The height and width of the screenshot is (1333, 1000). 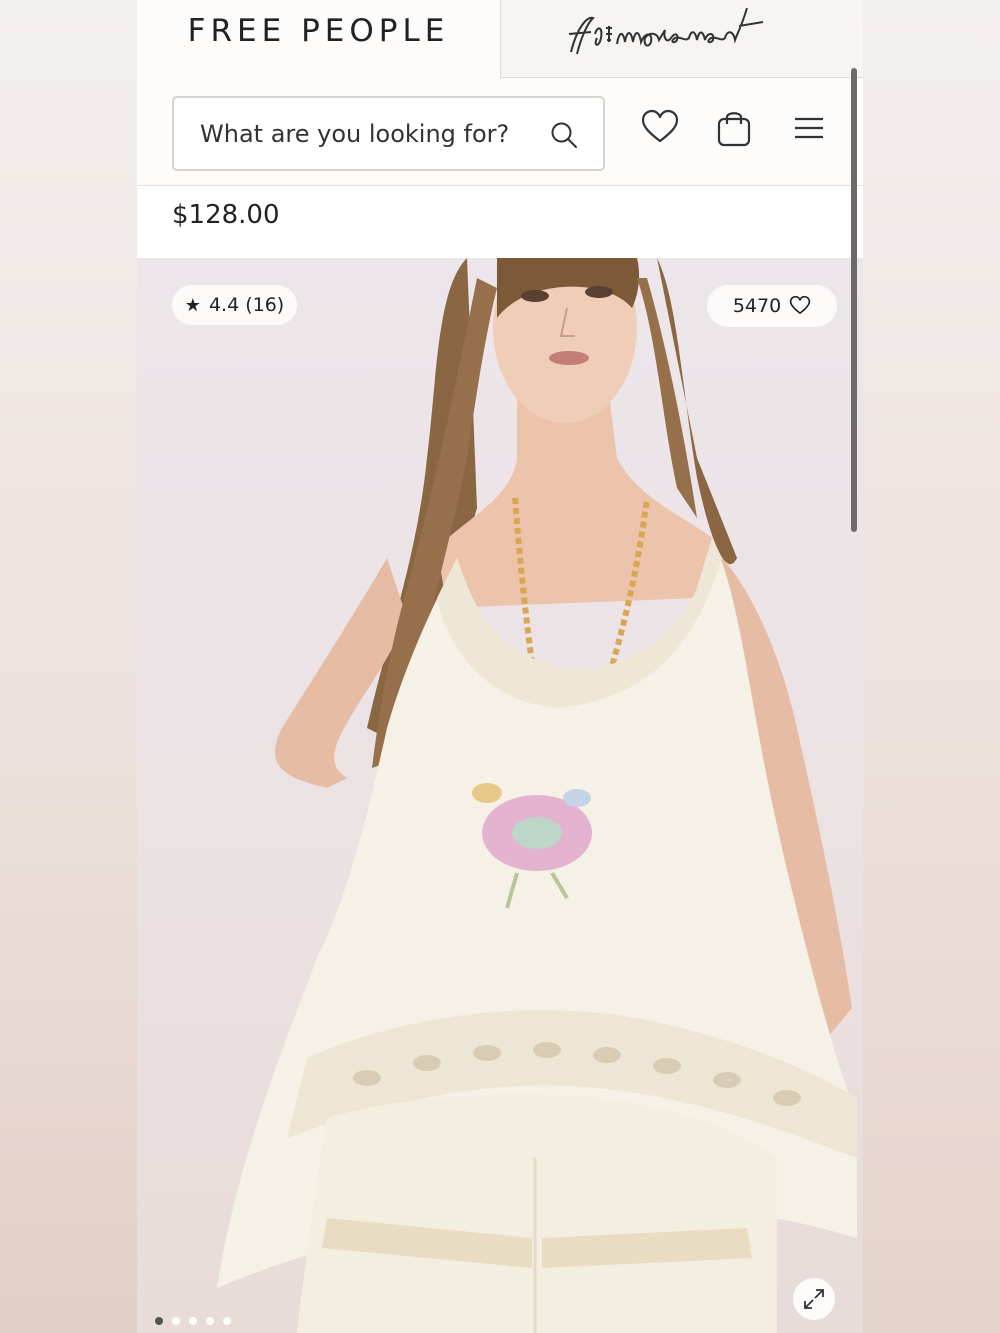 I want to click on expand-icon, so click(x=814, y=1299).